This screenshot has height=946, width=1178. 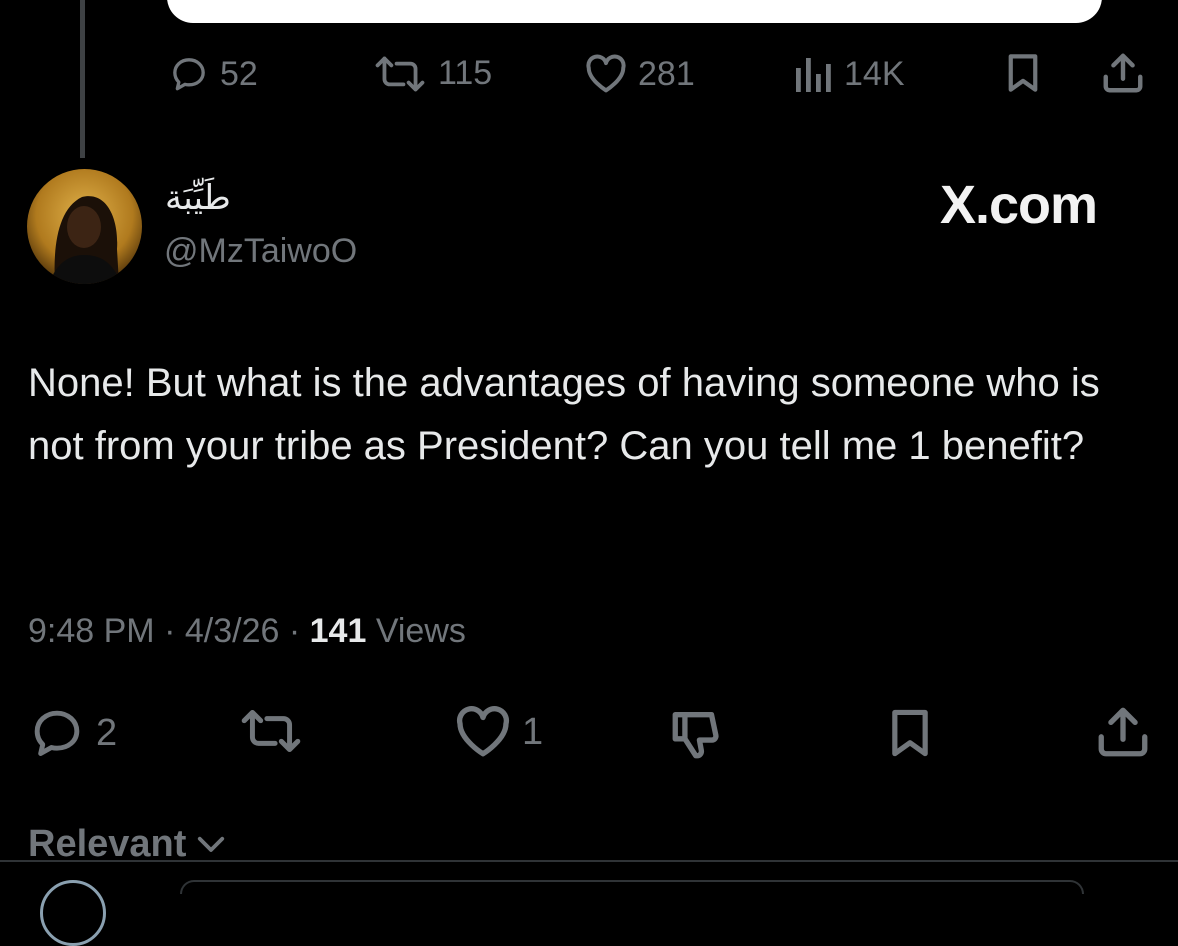 I want to click on brand-watermark: X.com, so click(x=1019, y=205).